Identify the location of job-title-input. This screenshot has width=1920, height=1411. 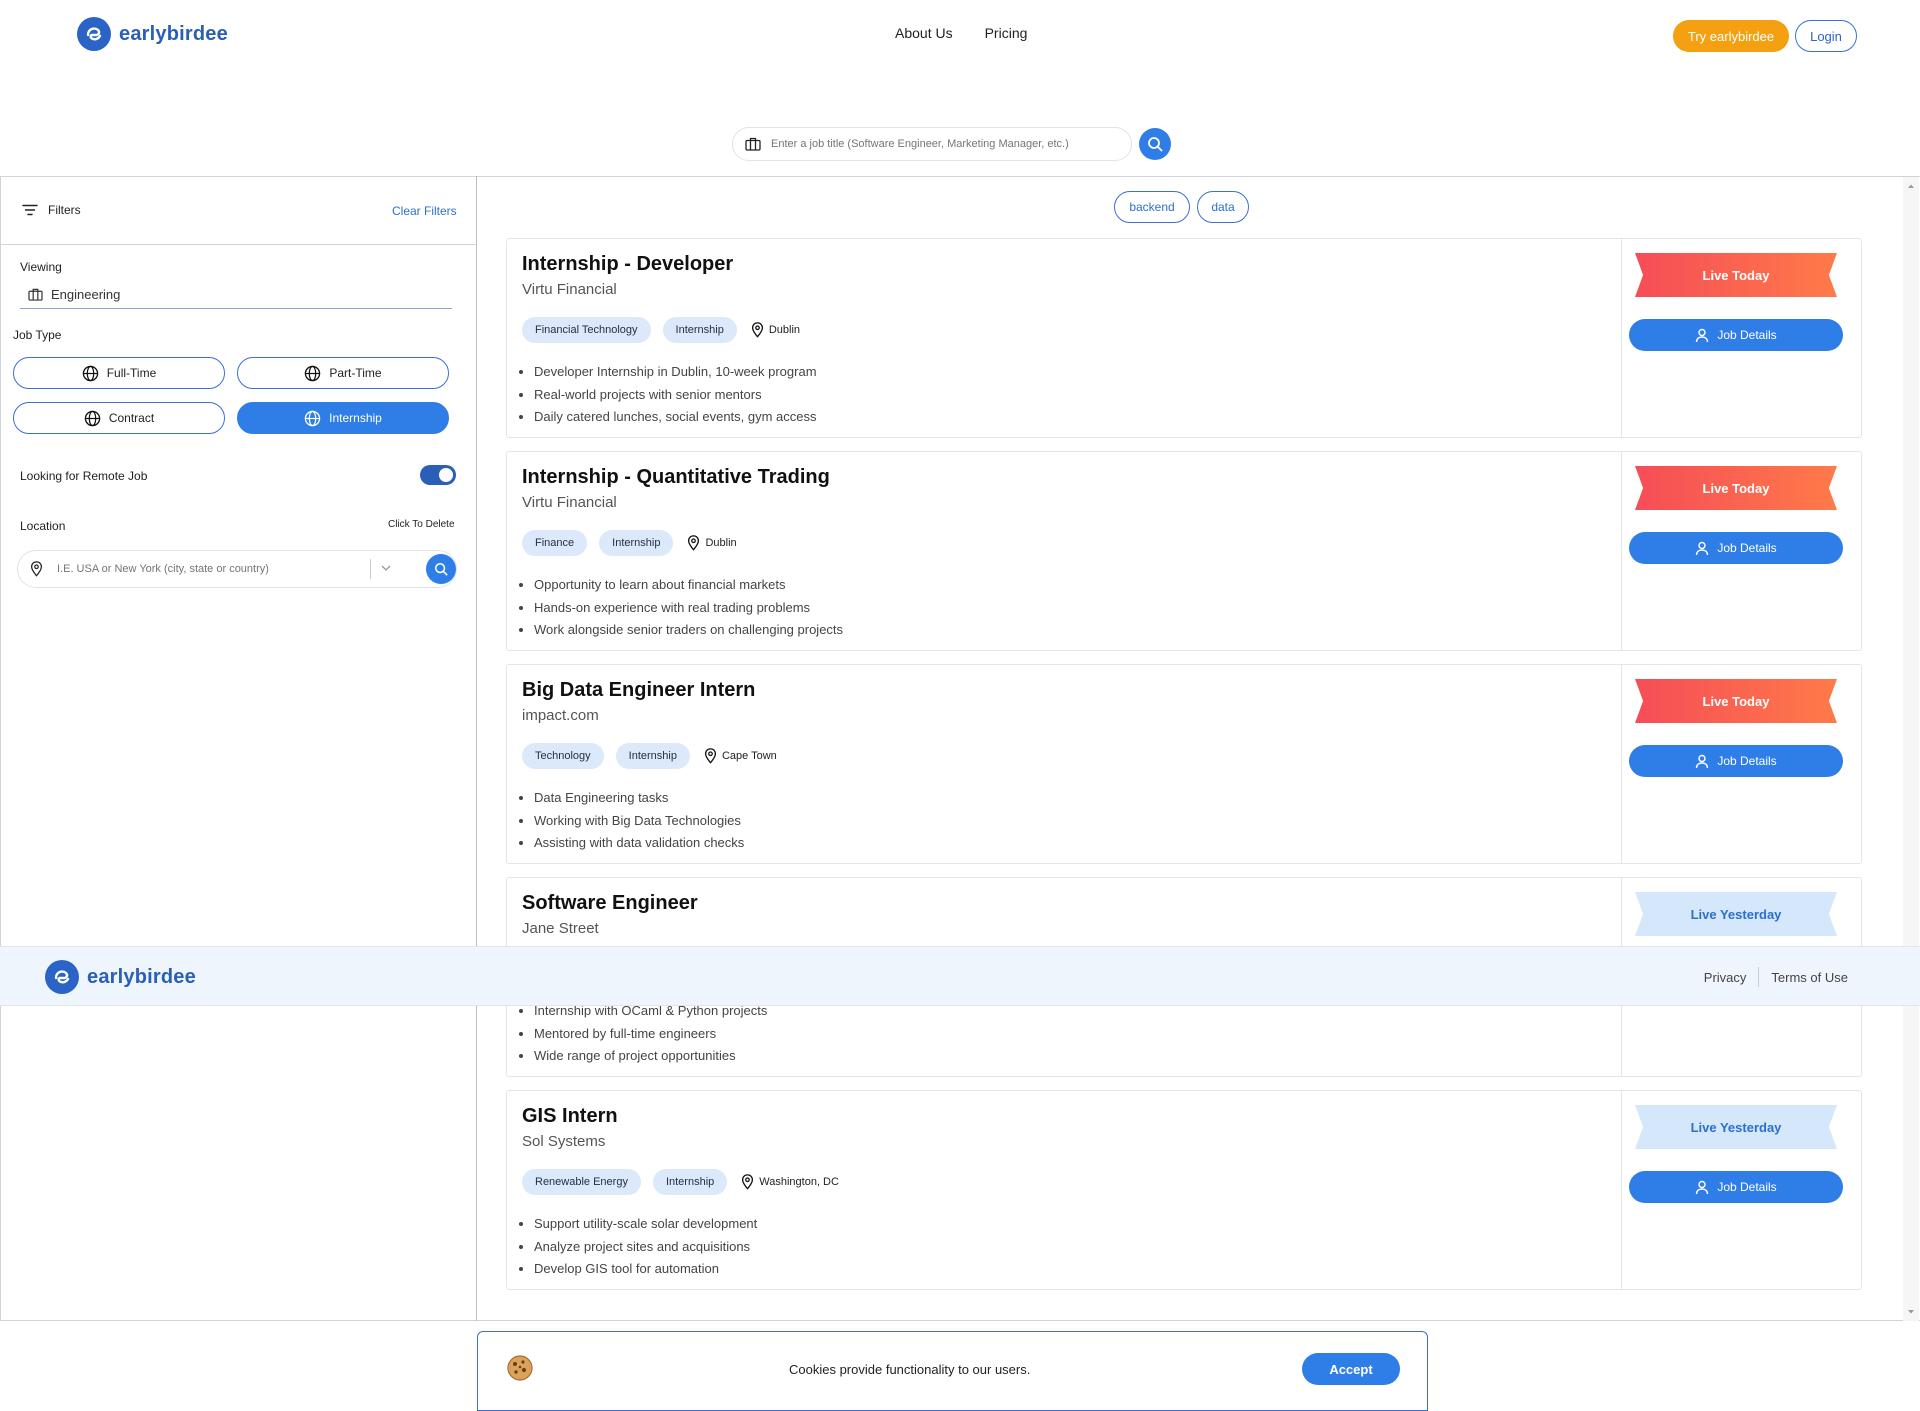
(941, 144).